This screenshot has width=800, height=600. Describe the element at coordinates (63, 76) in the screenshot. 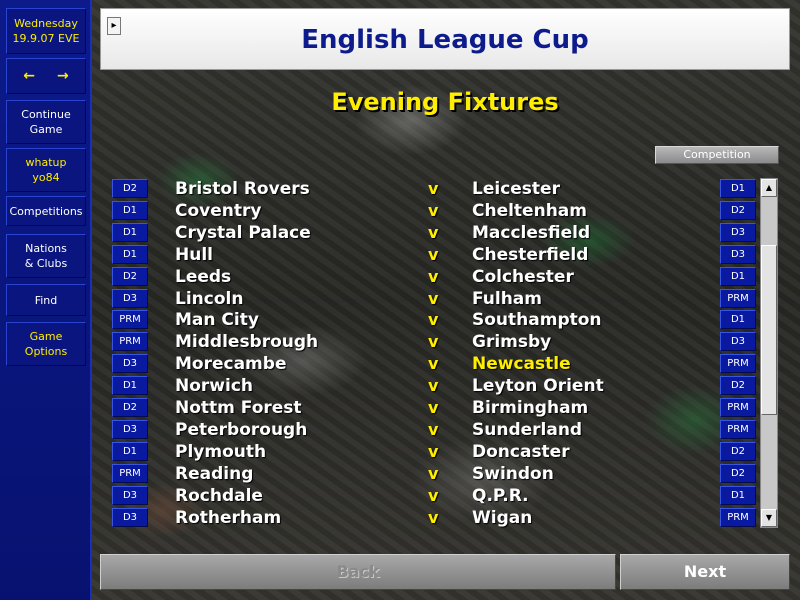

I see `forward-arrow-icon: →` at that location.